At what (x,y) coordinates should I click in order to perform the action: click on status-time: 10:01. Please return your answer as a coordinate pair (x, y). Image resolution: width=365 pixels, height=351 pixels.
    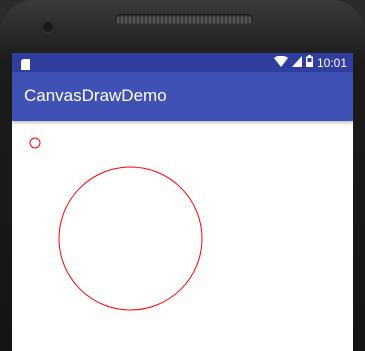
    Looking at the image, I should click on (331, 62).